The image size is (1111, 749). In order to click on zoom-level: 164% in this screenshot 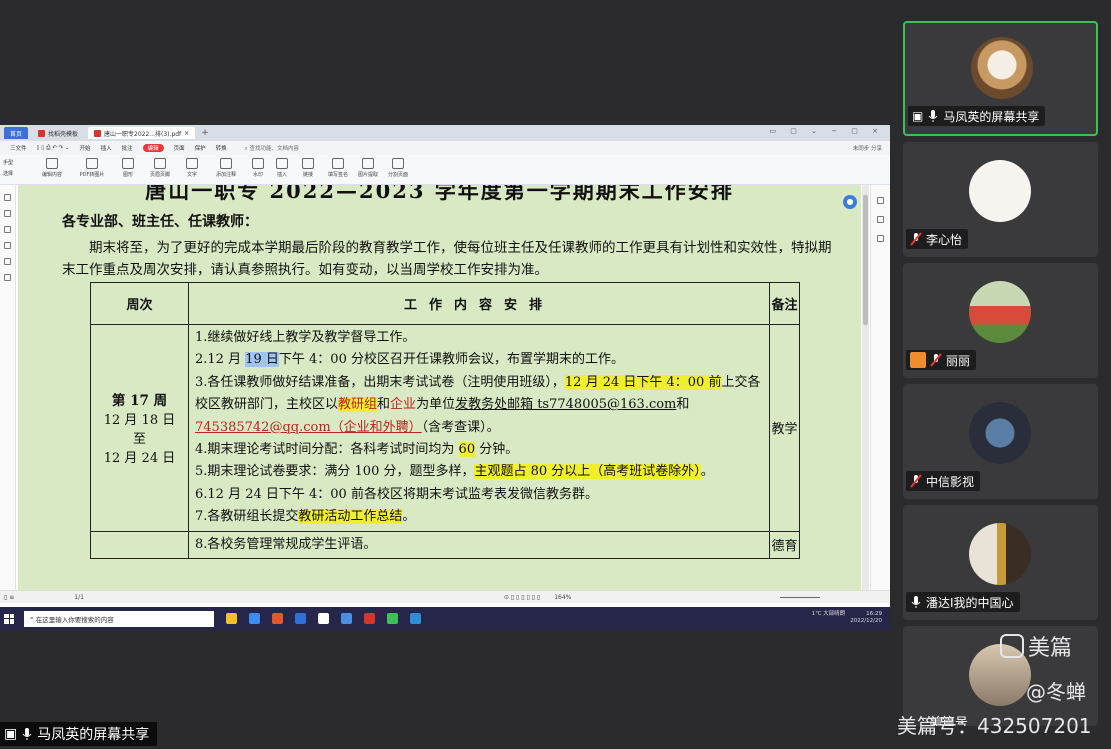, I will do `click(562, 597)`.